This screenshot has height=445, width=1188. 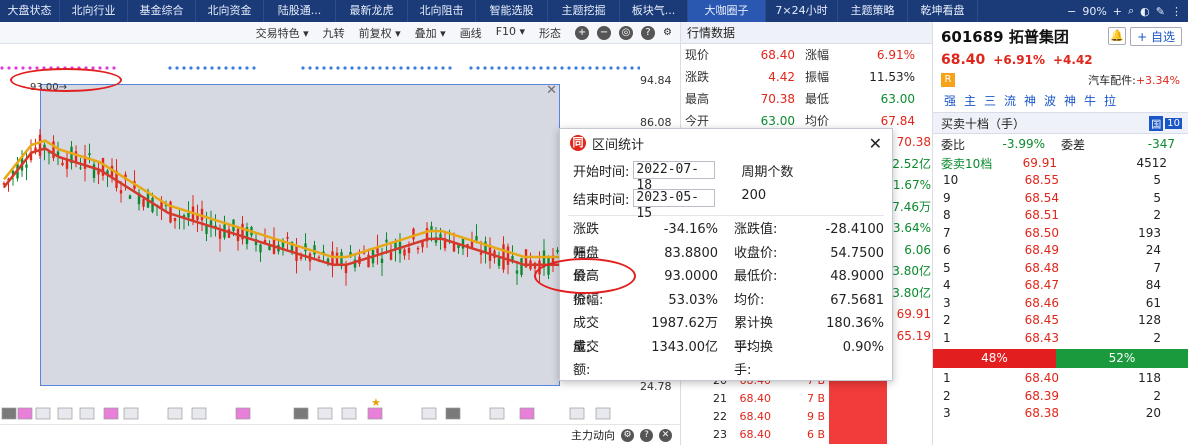 What do you see at coordinates (875, 143) in the screenshot?
I see `dialog-close-icon: ✕` at bounding box center [875, 143].